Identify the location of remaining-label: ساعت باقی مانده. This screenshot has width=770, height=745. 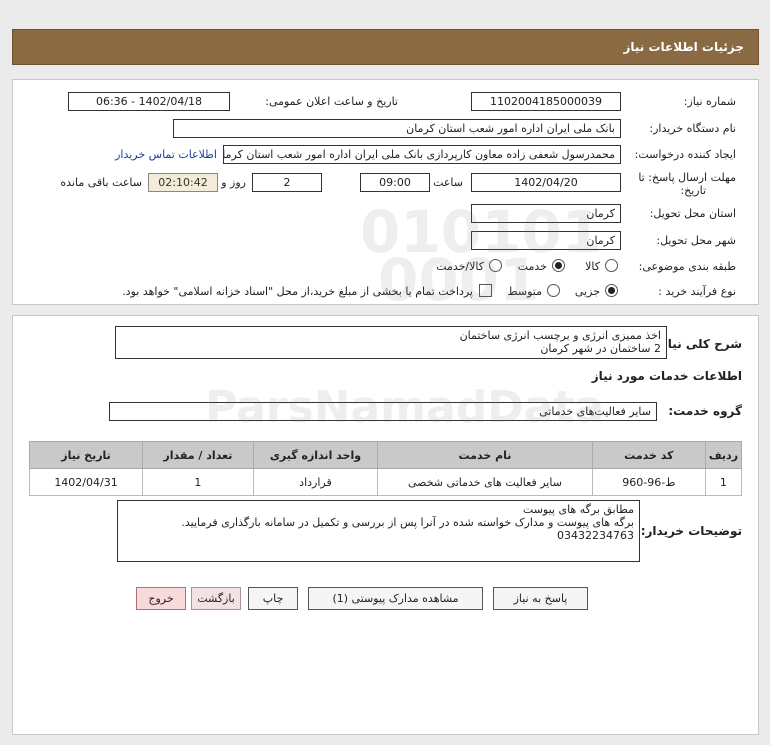
(101, 182).